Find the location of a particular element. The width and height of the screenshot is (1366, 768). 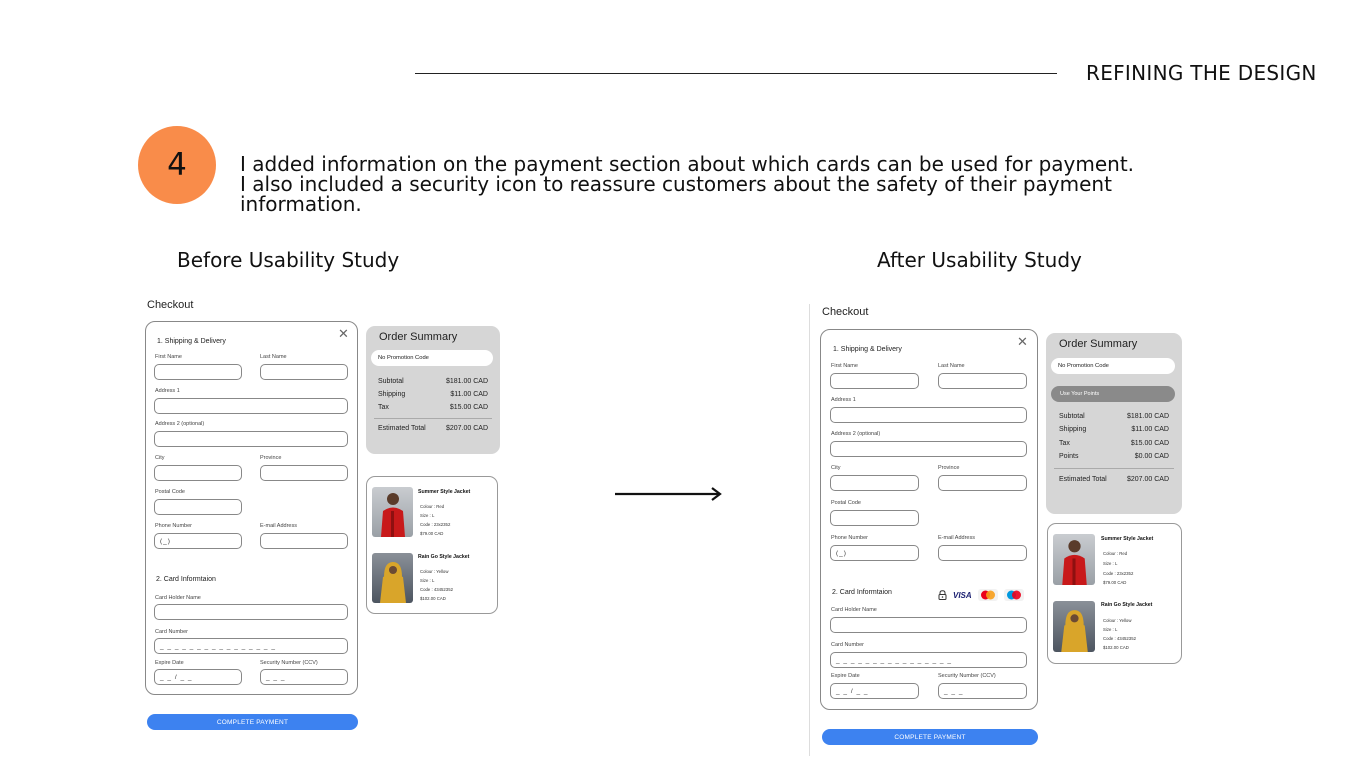

item-colour: Colour : Red is located at coordinates (432, 506).